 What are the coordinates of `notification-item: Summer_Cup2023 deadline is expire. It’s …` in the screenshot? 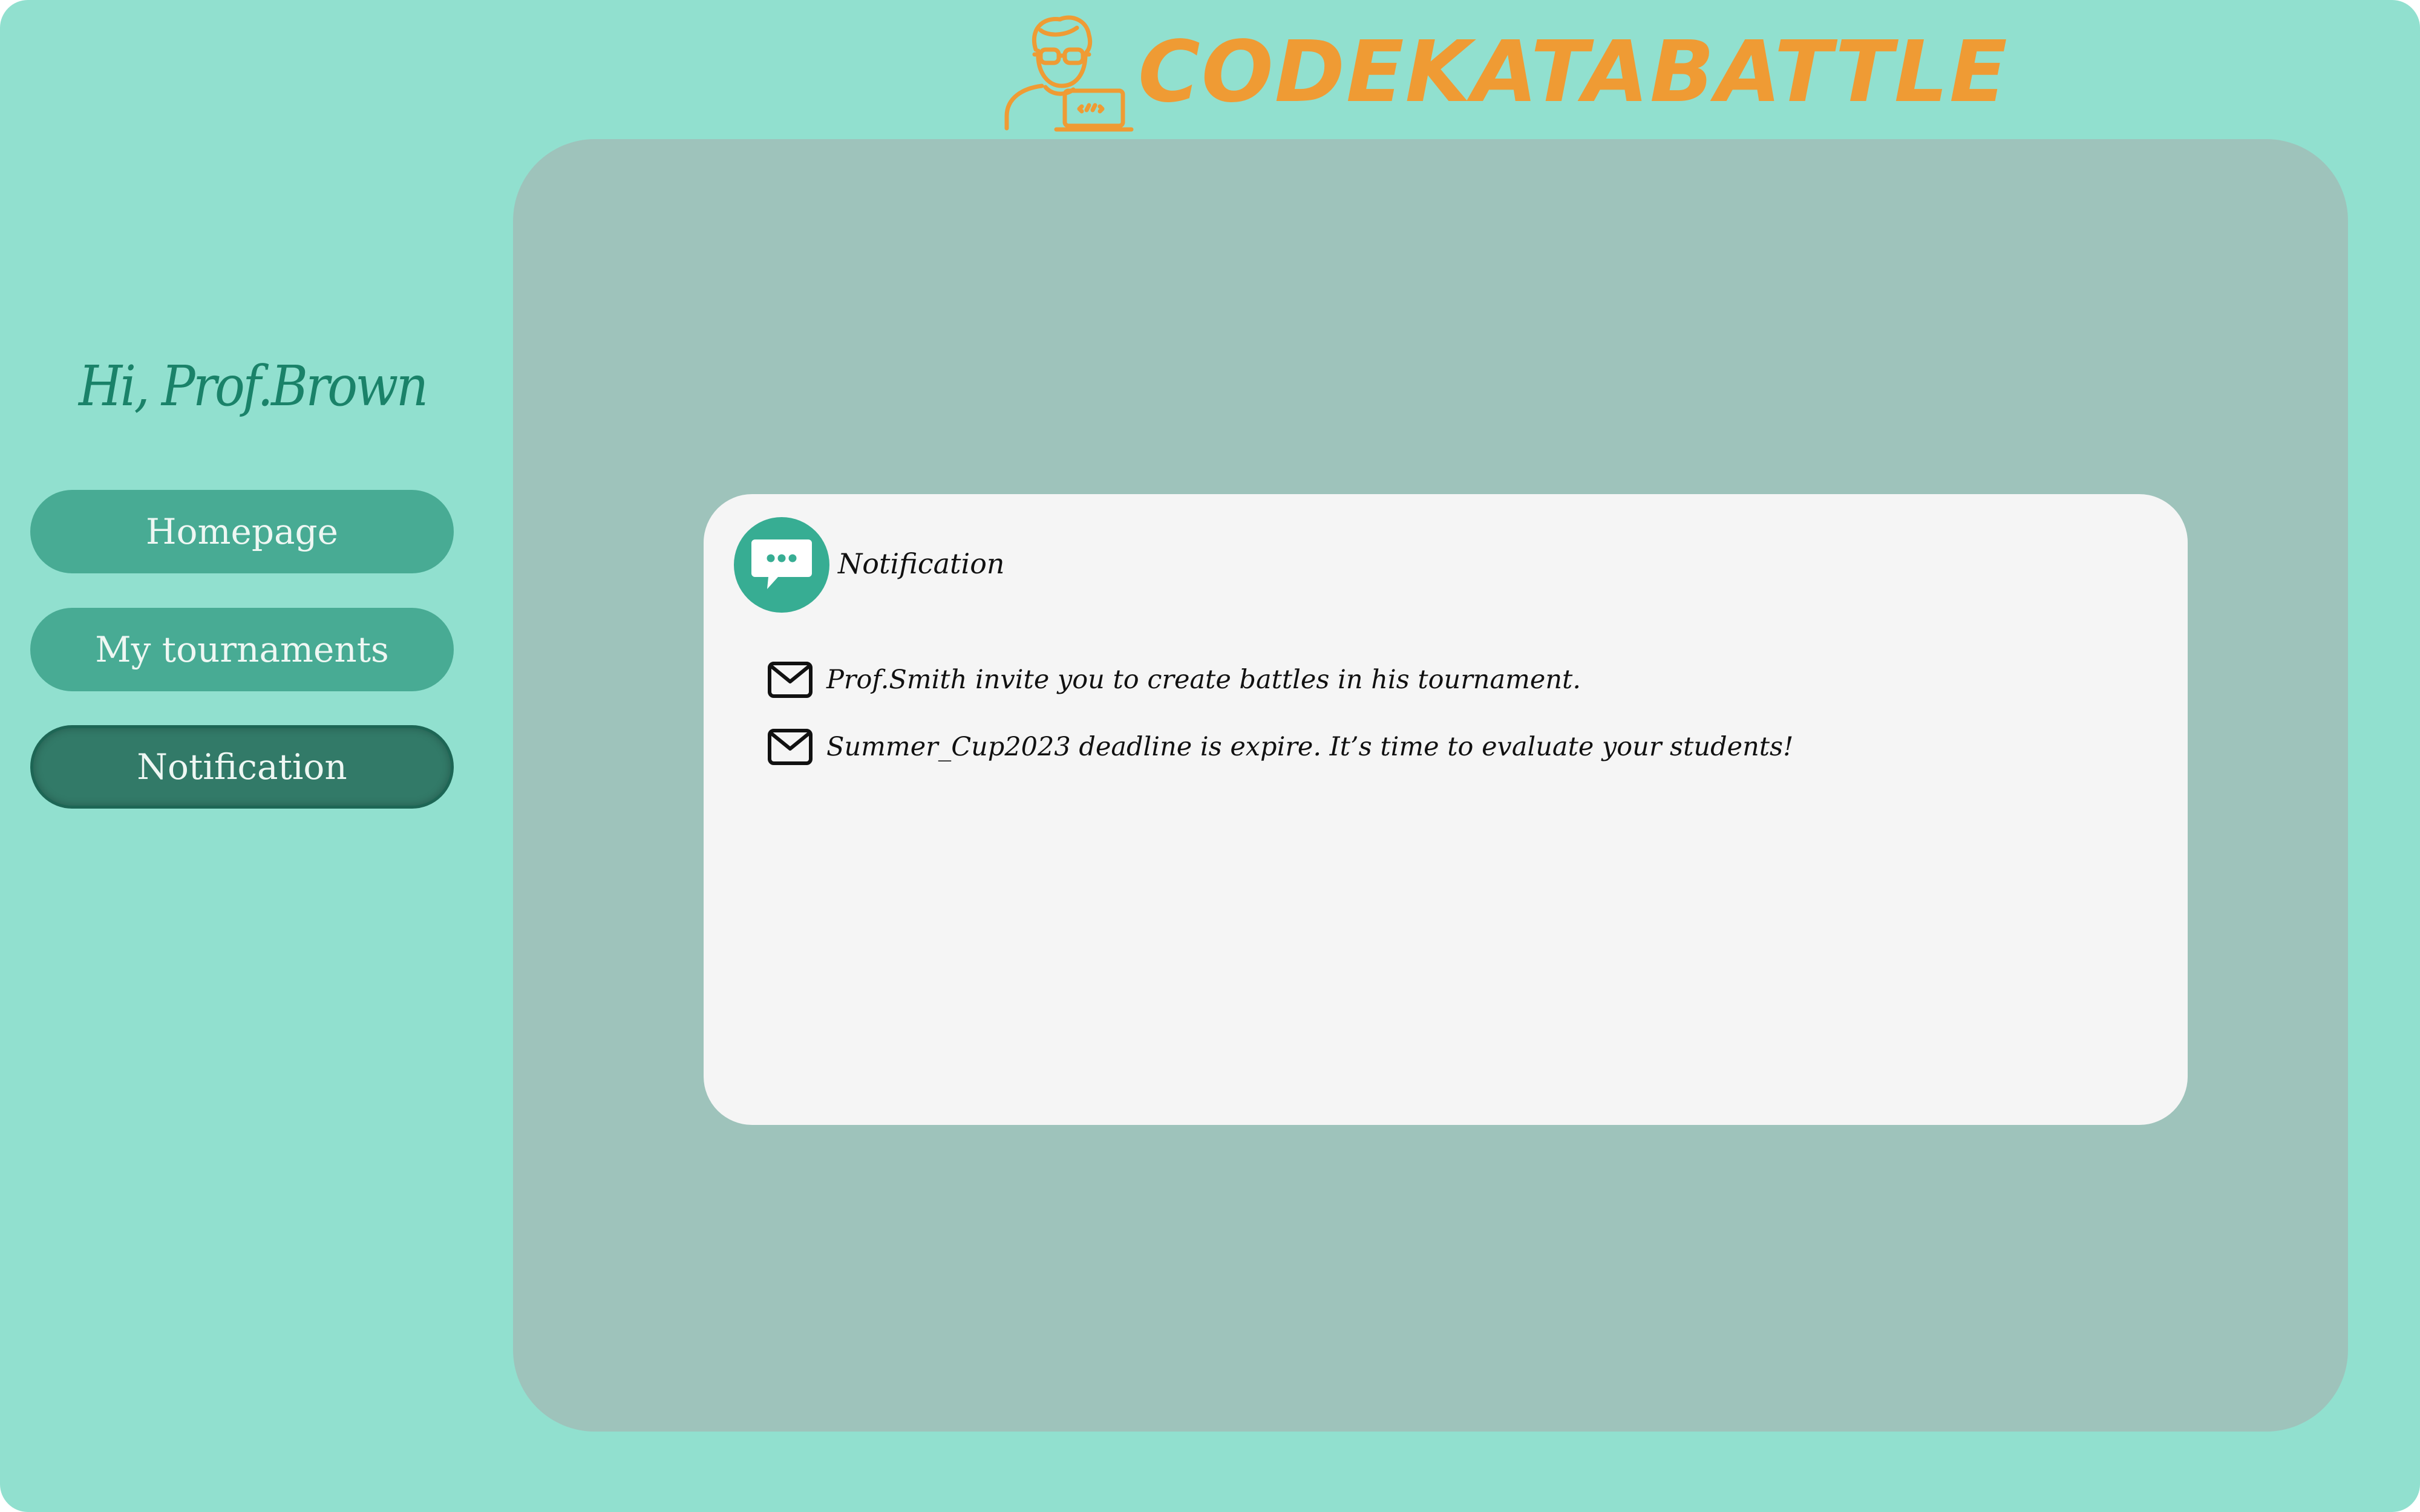 It's located at (1280, 747).